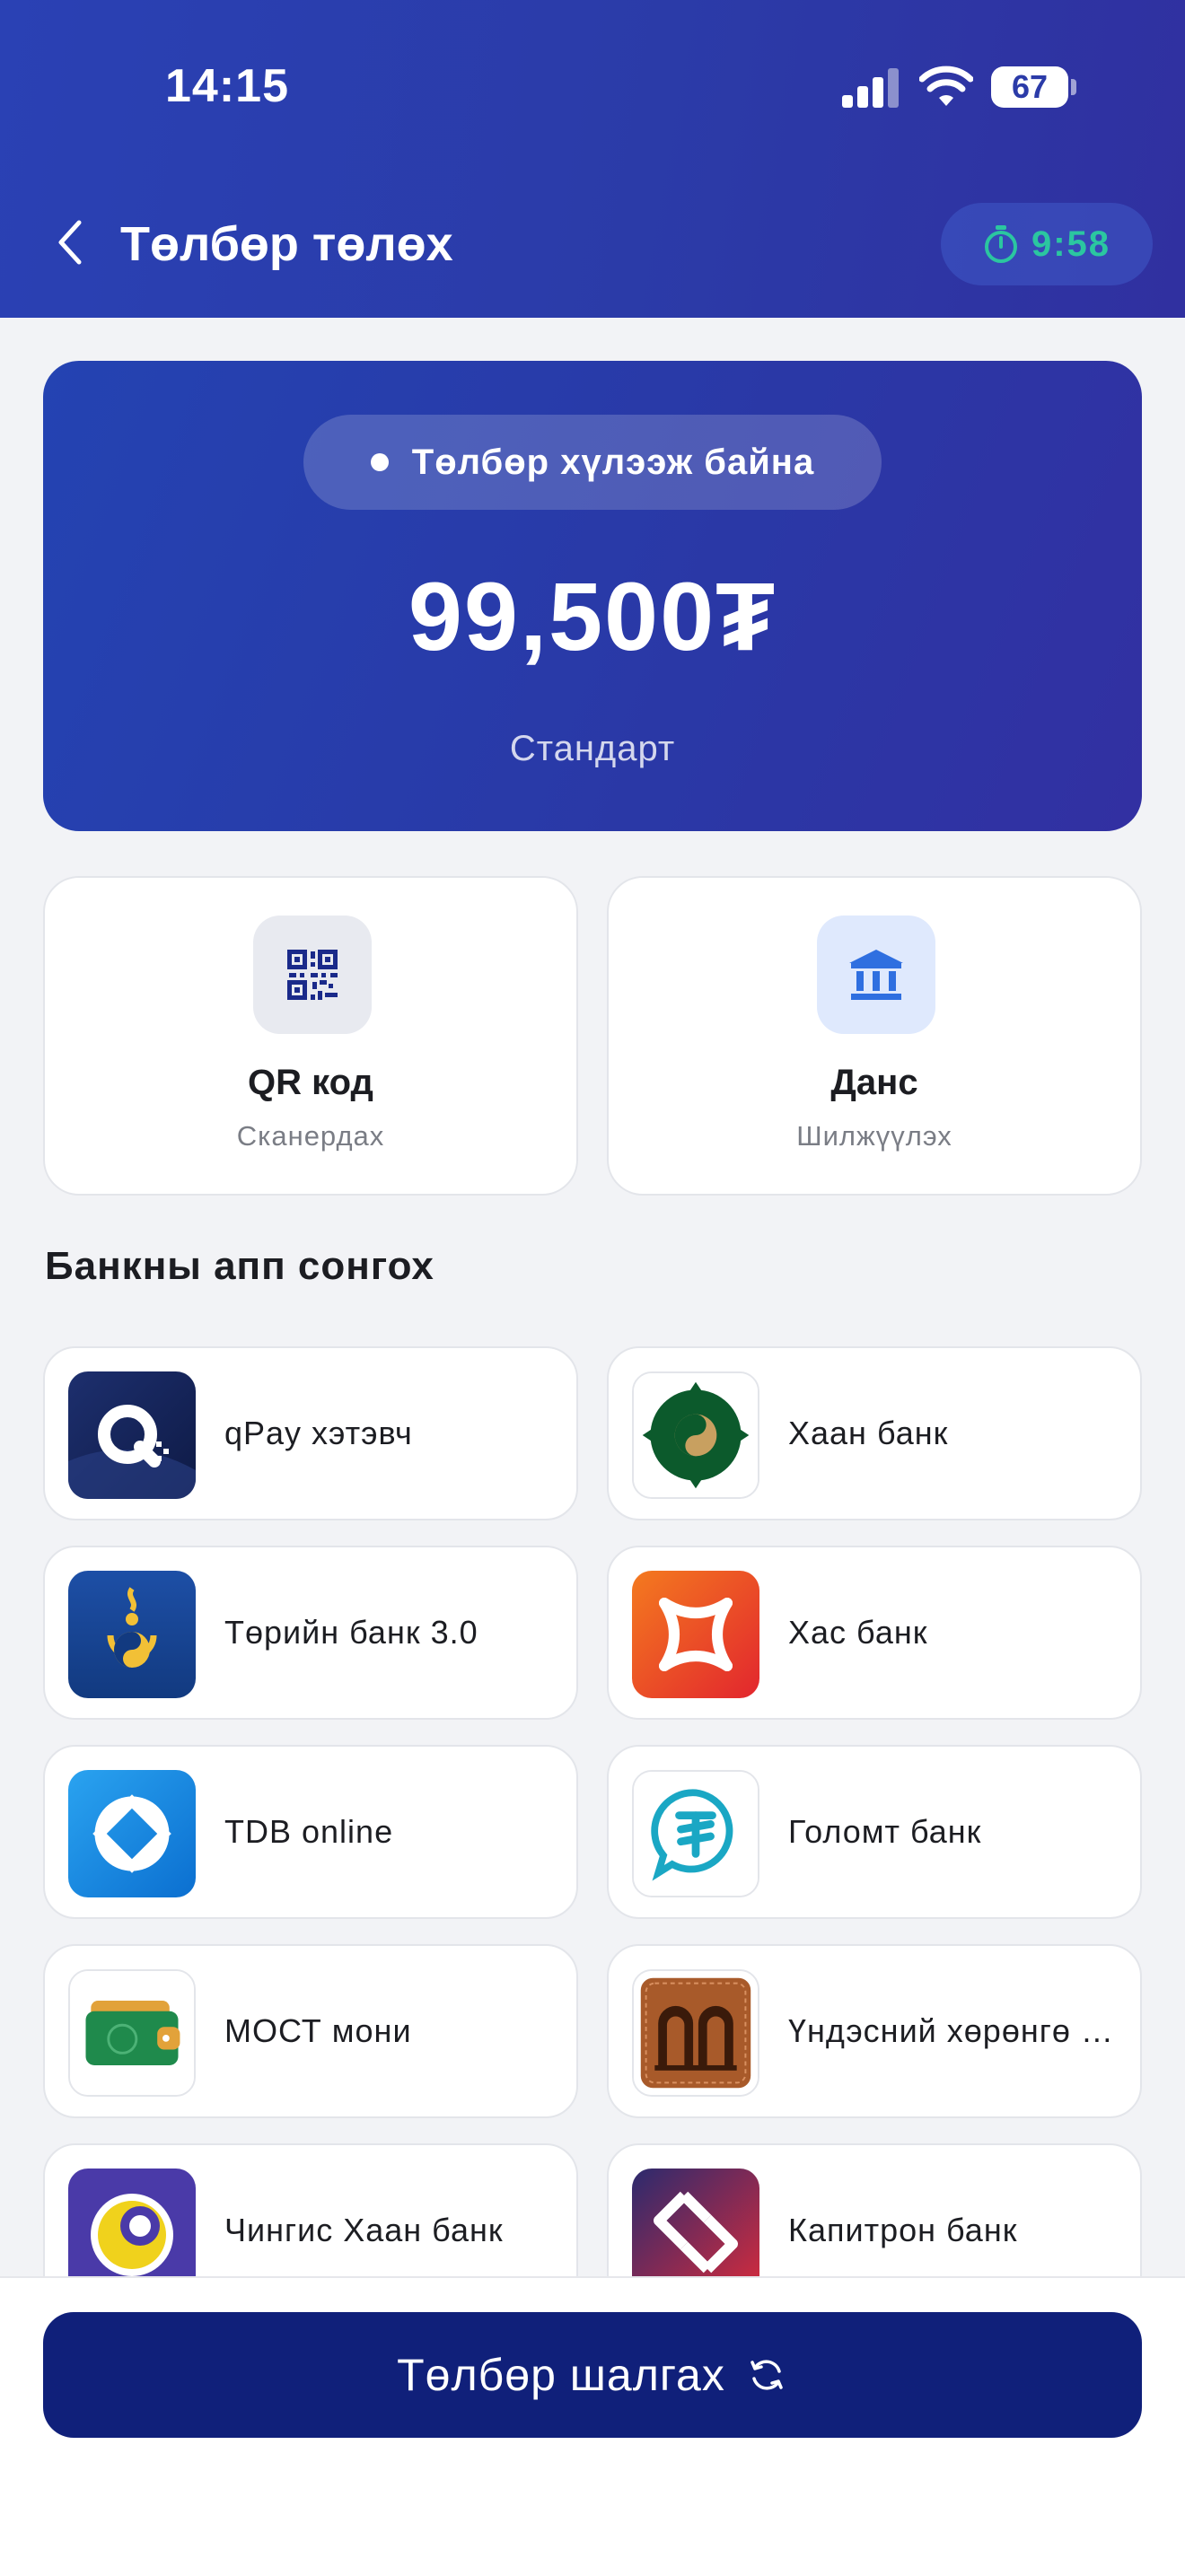 This screenshot has width=1185, height=2576. I want to click on cellular-signal-icon, so click(870, 88).